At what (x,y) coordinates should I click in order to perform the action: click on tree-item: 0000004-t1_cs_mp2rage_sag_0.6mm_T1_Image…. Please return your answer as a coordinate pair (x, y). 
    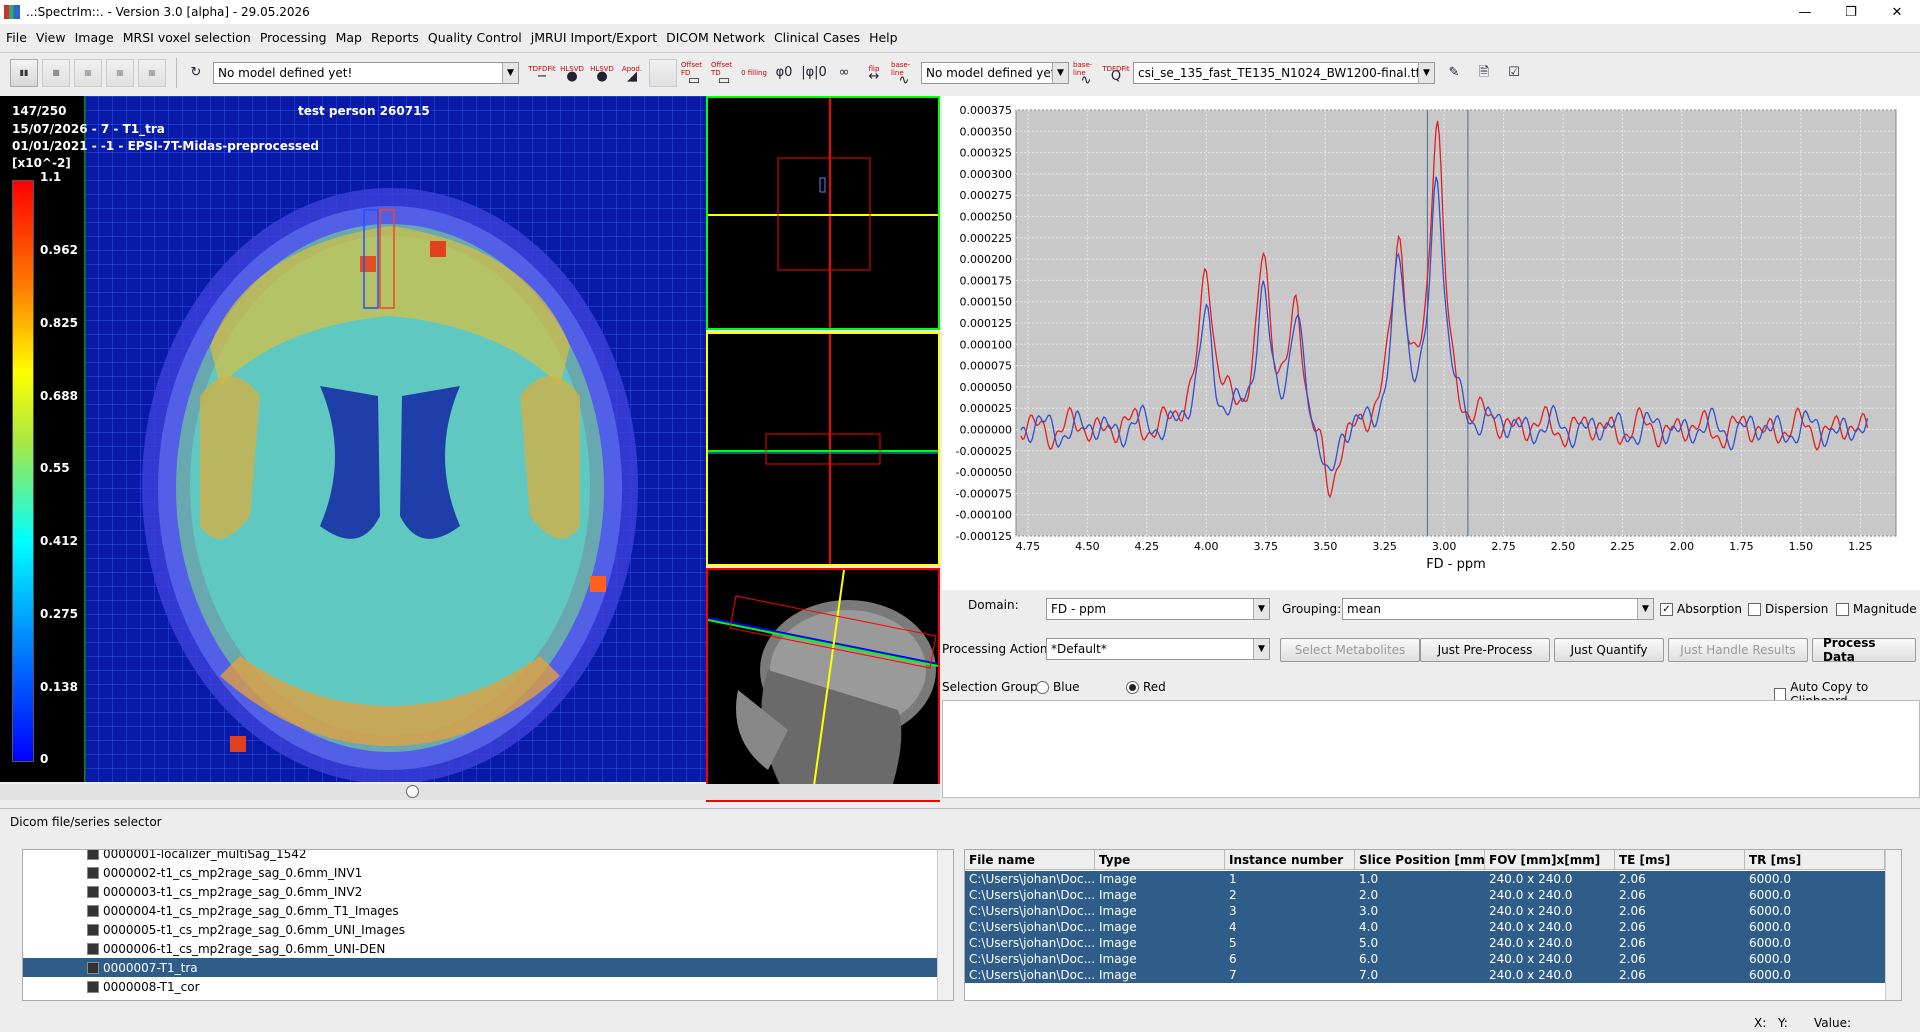
    Looking at the image, I should click on (243, 910).